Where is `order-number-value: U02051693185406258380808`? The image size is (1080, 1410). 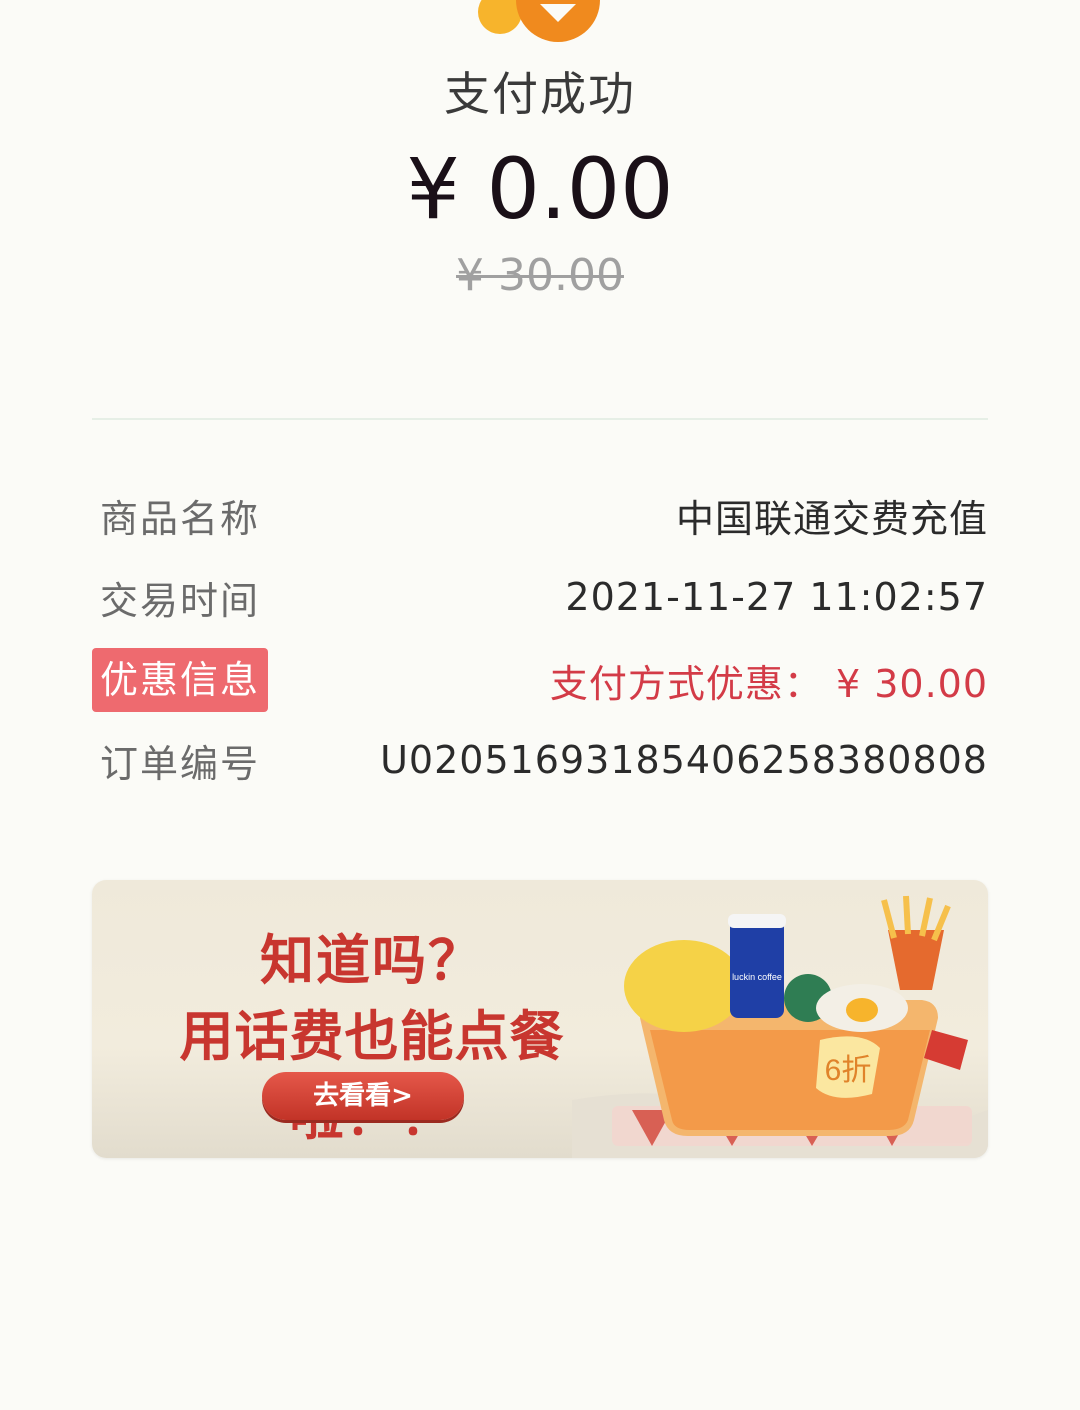 order-number-value: U02051693185406258380808 is located at coordinates (684, 760).